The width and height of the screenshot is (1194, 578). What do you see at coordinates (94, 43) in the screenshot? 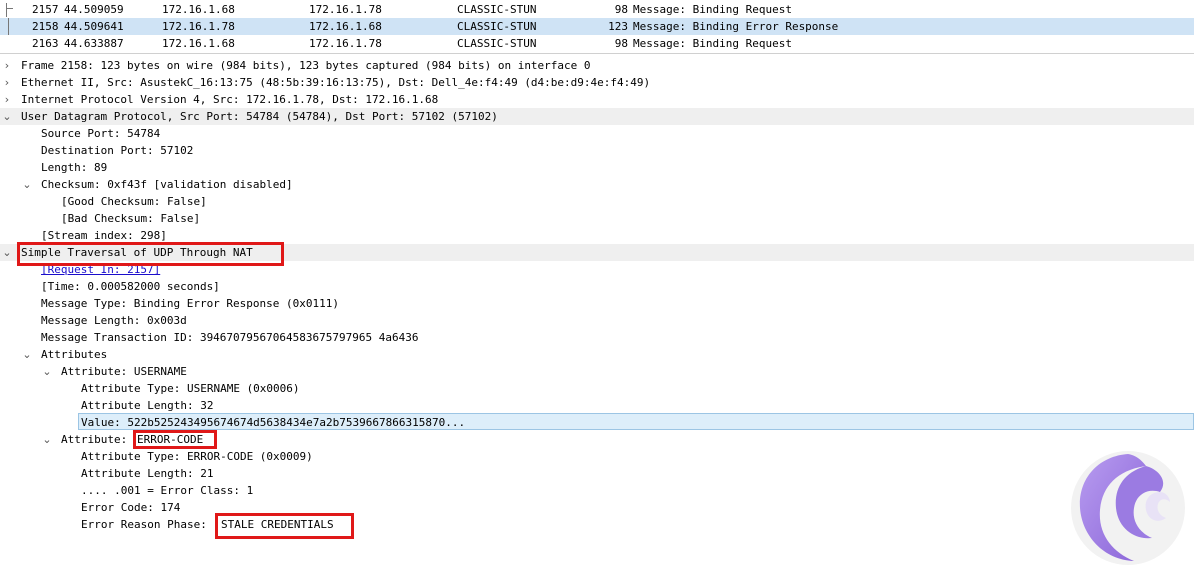
I see `packet-time: 44.633887` at bounding box center [94, 43].